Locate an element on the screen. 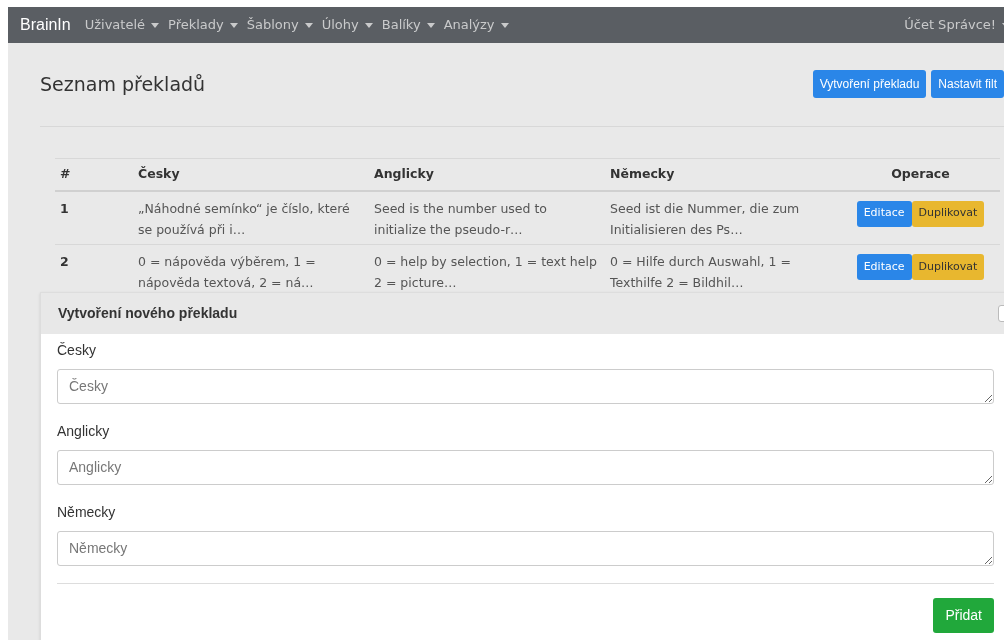 This screenshot has height=640, width=1004. field-label: Anglicky is located at coordinates (84, 431).